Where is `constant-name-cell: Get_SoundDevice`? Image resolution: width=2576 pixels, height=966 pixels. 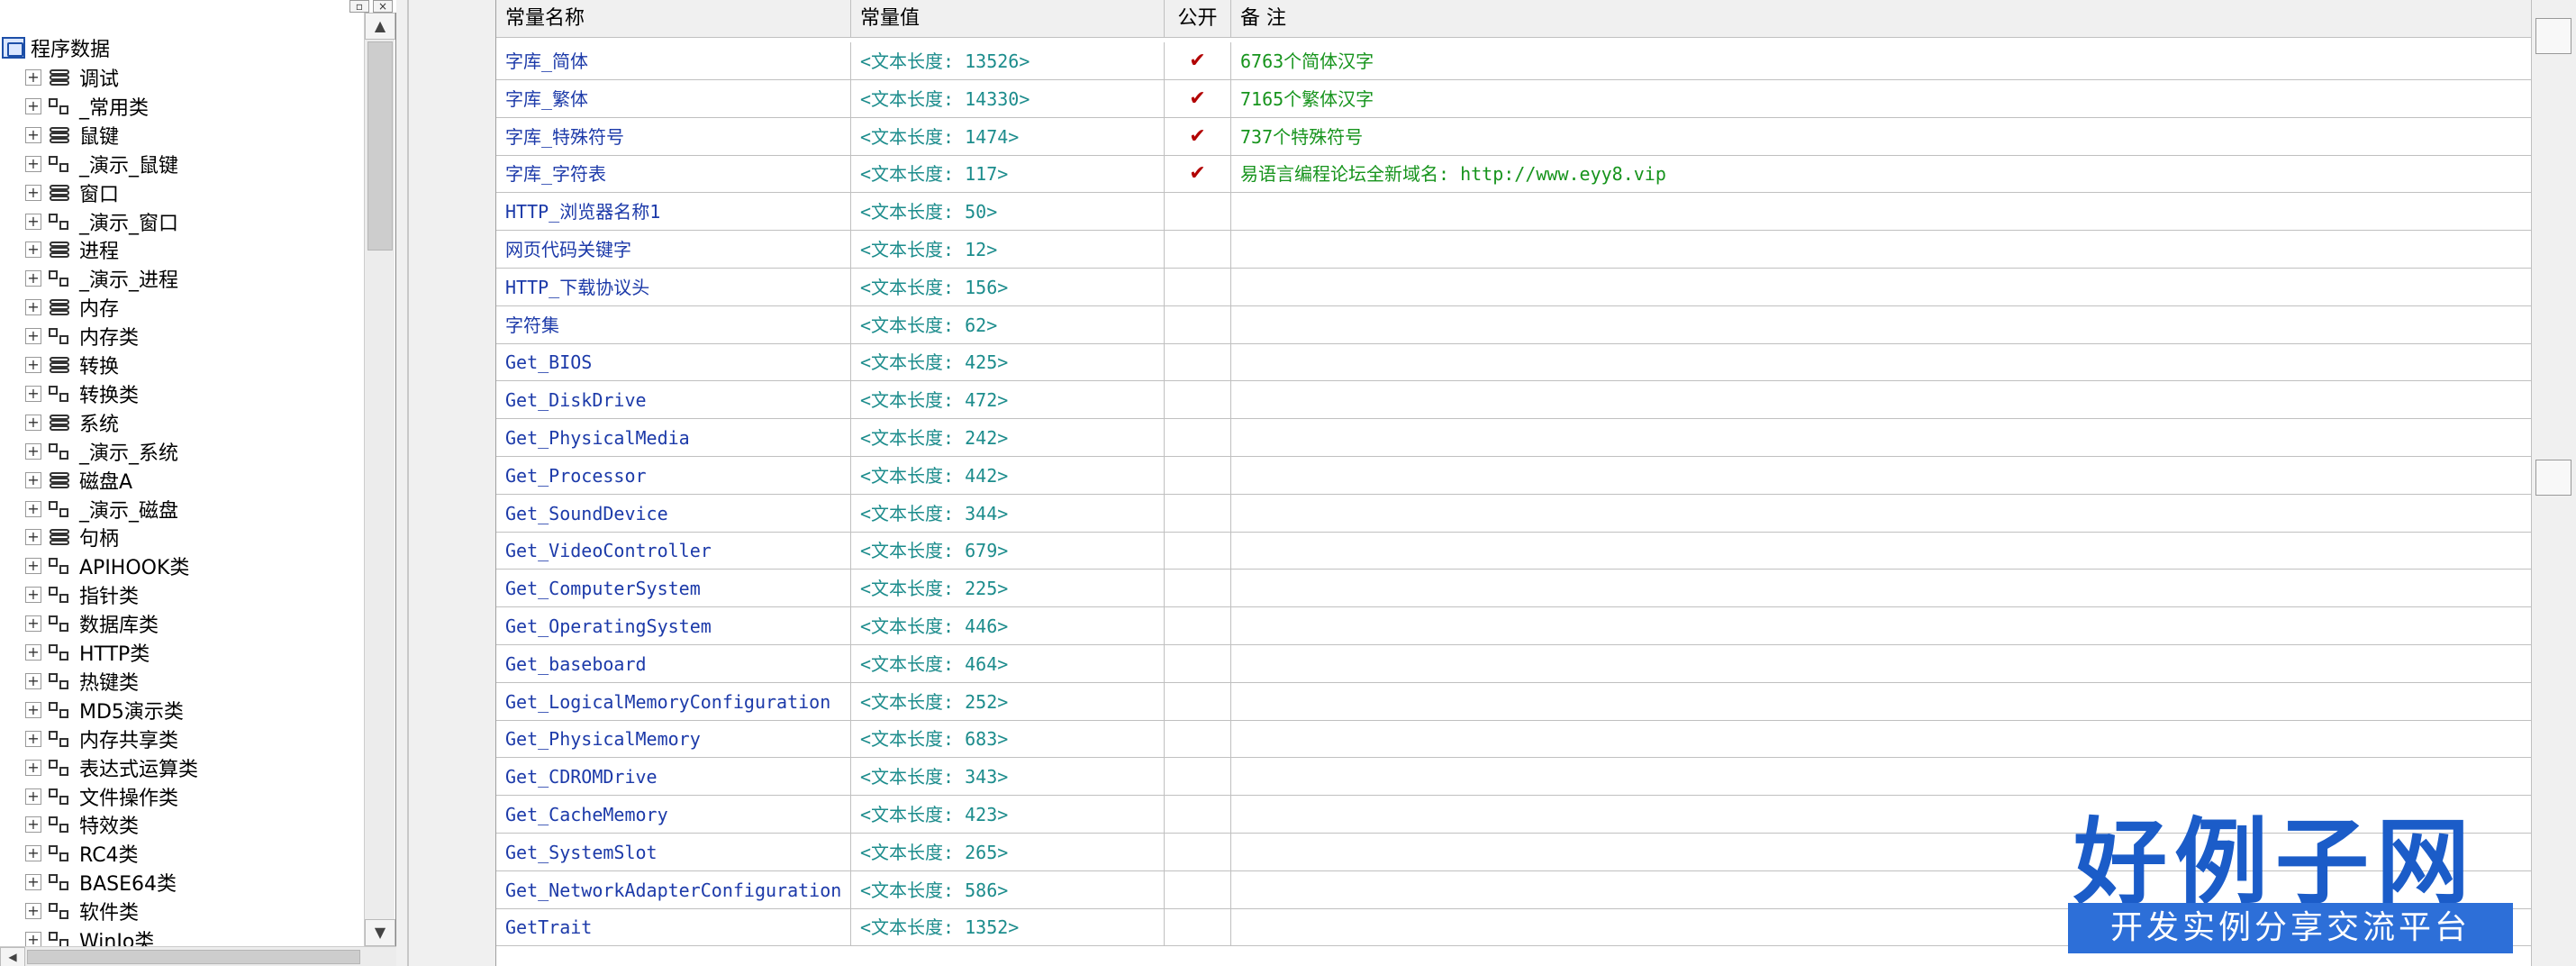
constant-name-cell: Get_SoundDevice is located at coordinates (673, 513).